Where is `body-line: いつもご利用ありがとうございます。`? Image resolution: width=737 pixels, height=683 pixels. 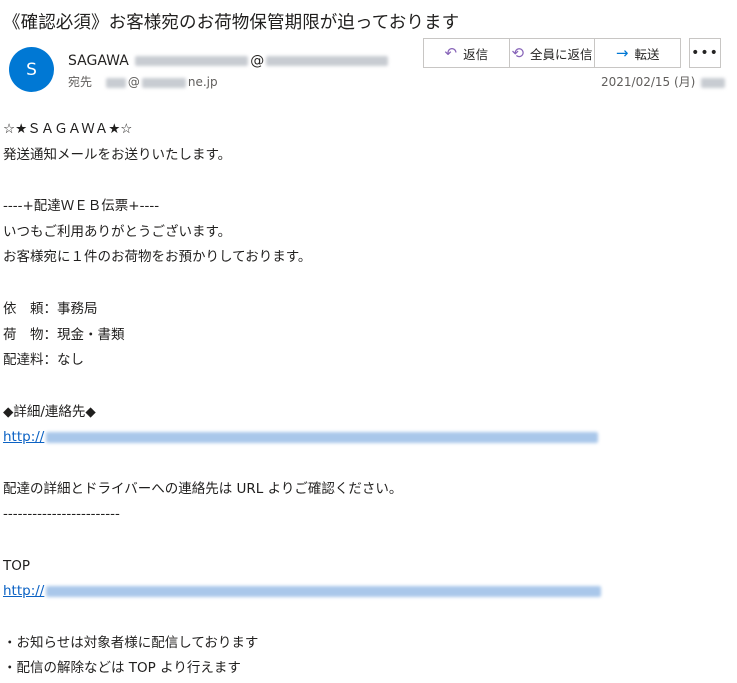
body-line: いつもご利用ありがとうございます。 is located at coordinates (117, 231).